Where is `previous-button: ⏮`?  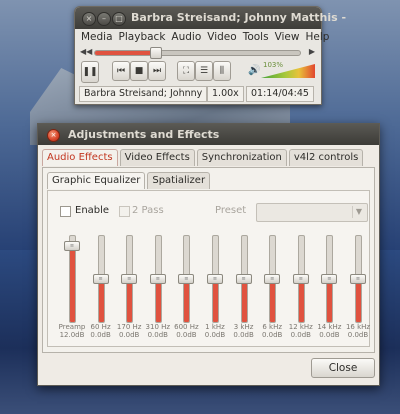 previous-button: ⏮ is located at coordinates (121, 71).